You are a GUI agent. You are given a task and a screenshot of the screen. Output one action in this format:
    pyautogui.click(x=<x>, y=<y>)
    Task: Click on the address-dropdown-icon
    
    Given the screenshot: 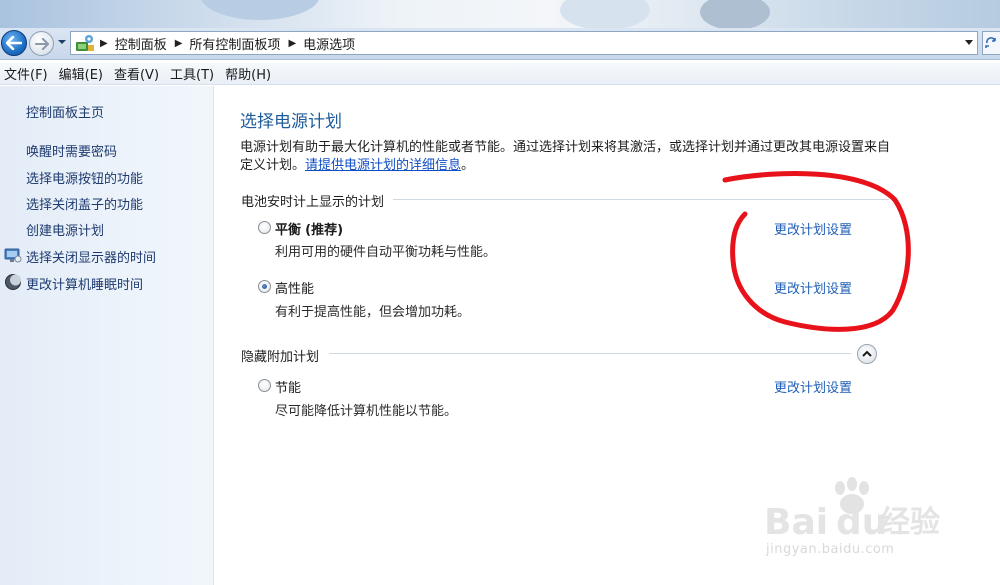 What is the action you would take?
    pyautogui.click(x=969, y=42)
    